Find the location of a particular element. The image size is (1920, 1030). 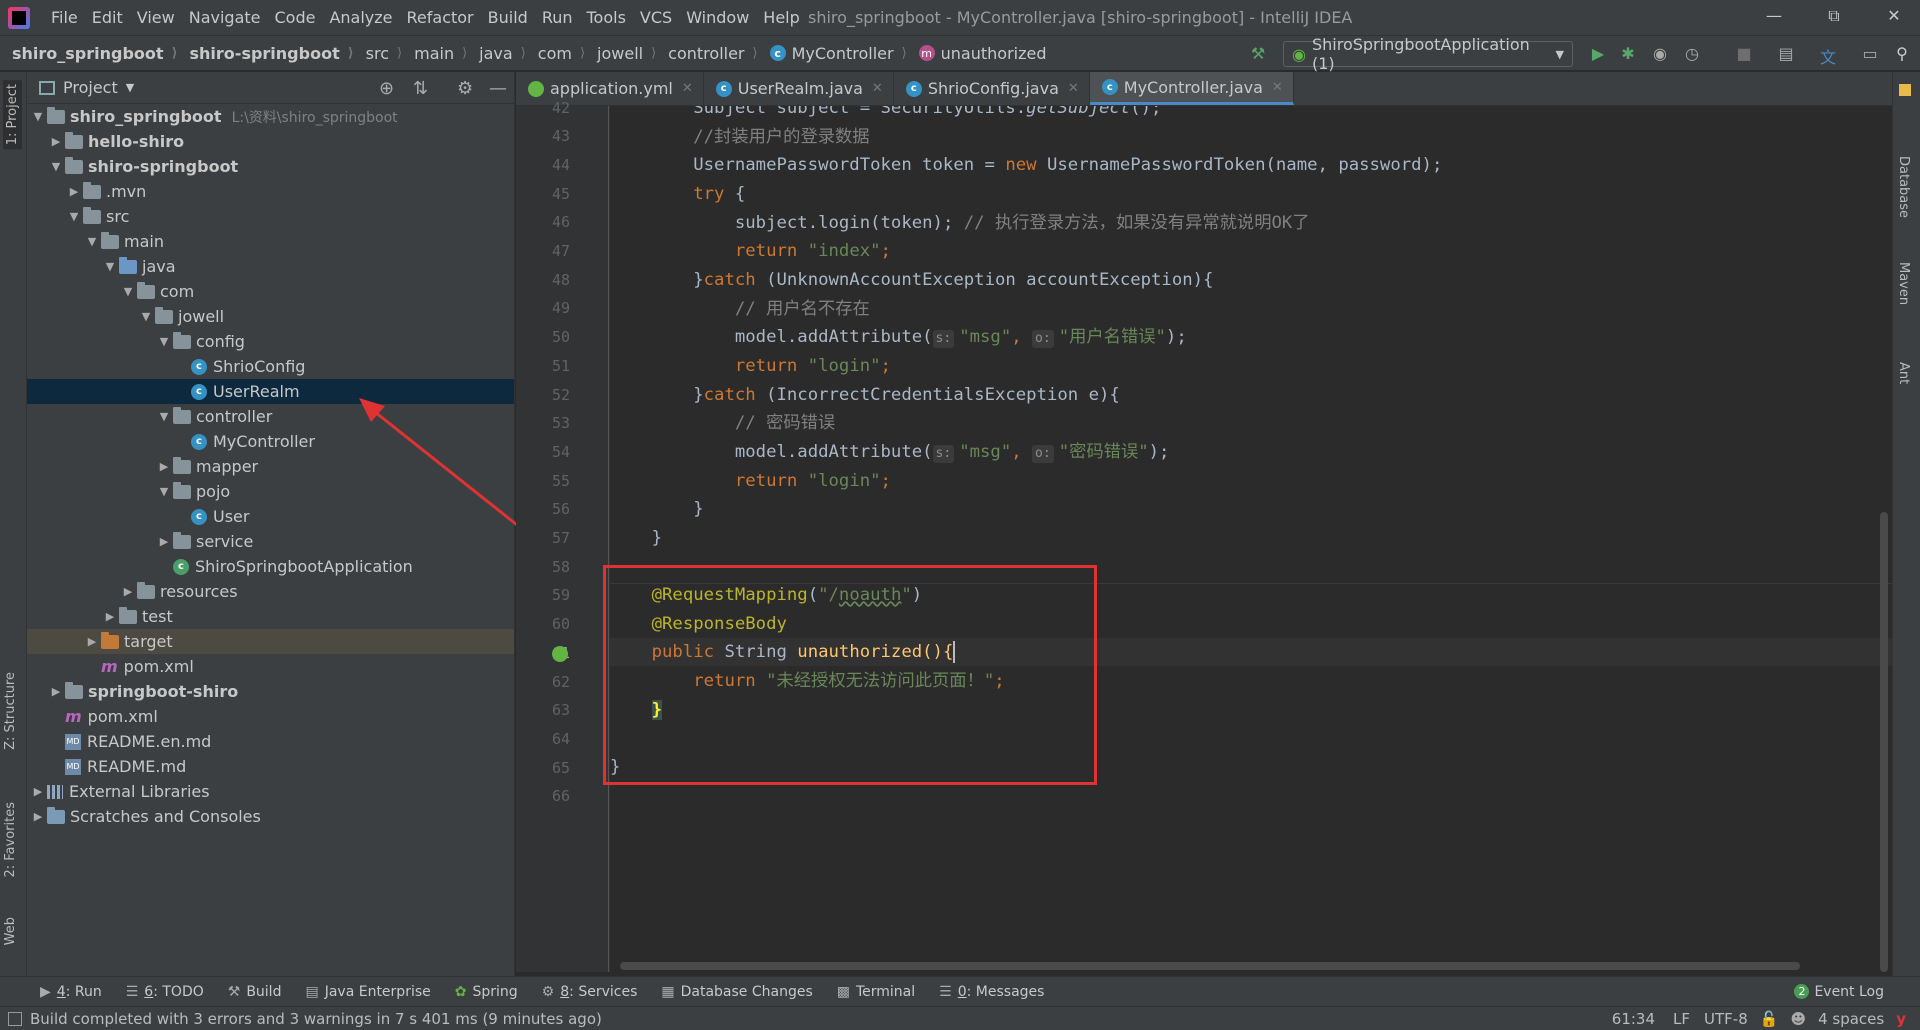

layout-icon: ▭ is located at coordinates (1870, 54).